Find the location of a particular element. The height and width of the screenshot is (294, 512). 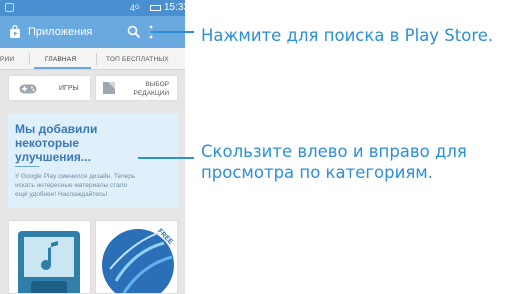

tab-categories: РИИ is located at coordinates (7, 60).